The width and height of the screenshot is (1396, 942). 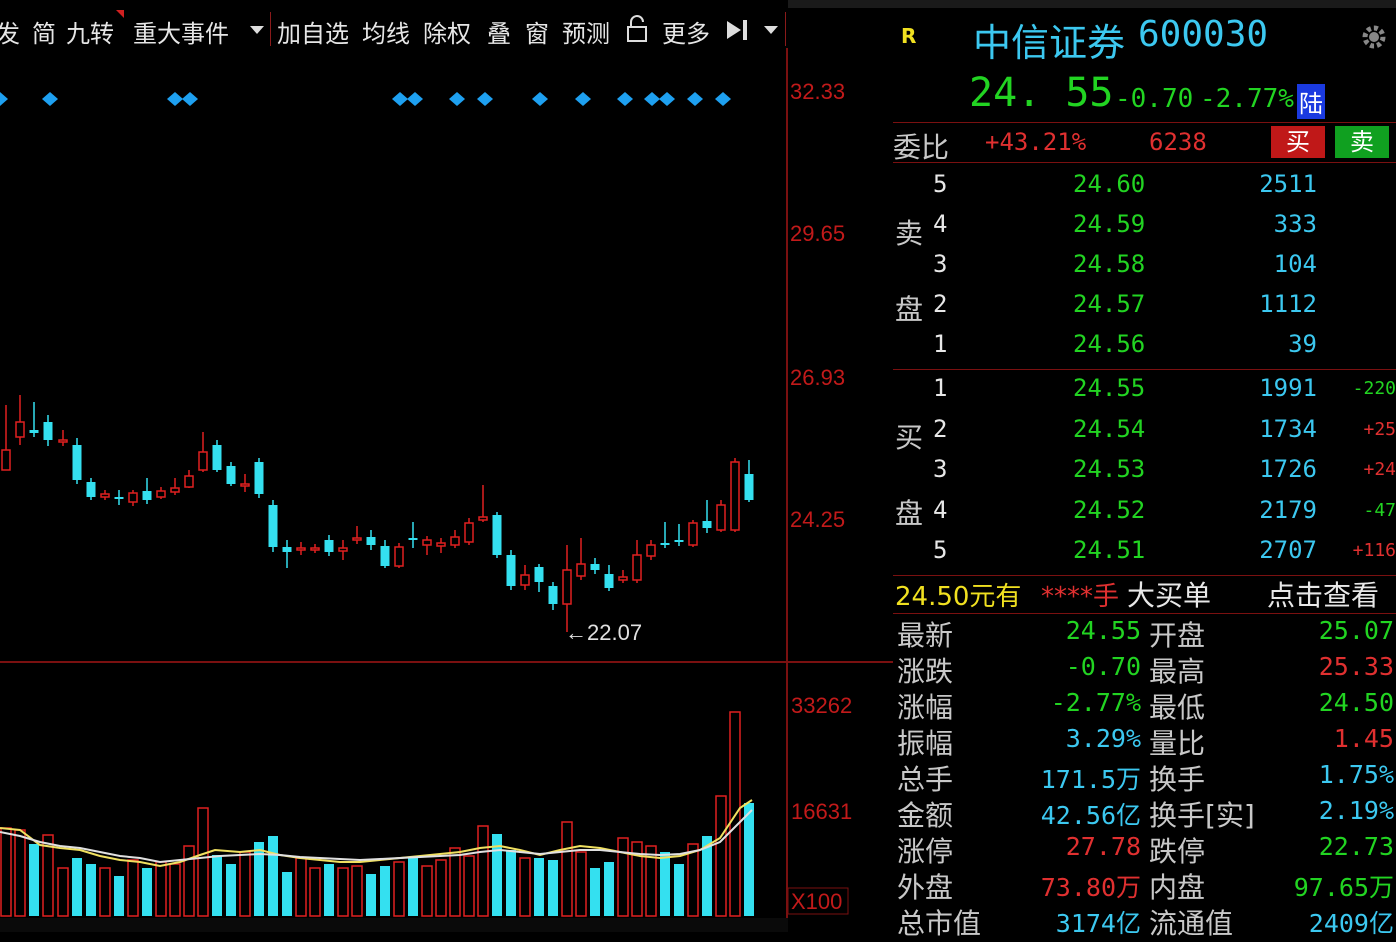 I want to click on stat-value: 1.75%, so click(x=1356, y=774).